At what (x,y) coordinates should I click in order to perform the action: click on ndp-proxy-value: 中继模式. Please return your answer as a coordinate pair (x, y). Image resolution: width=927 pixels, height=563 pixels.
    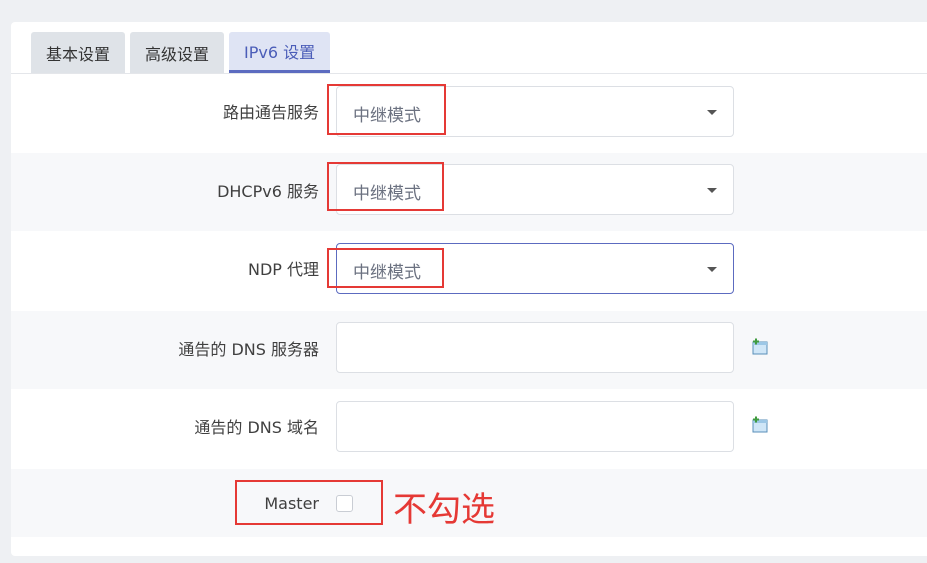
    Looking at the image, I should click on (387, 273).